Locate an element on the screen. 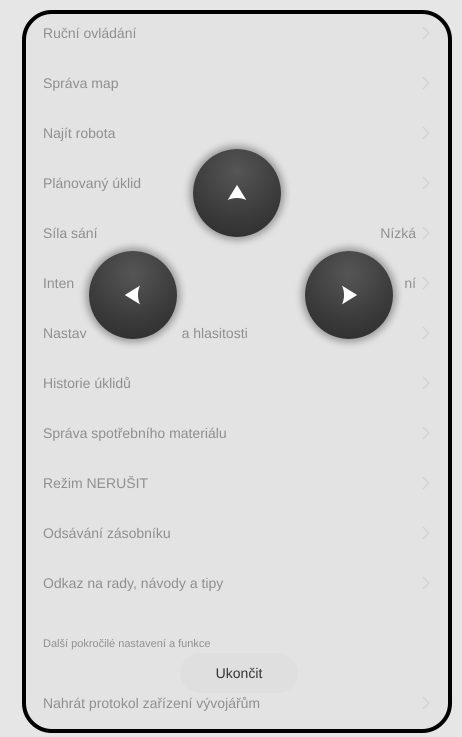  menu-item-label: Správa spotřebního materiálu is located at coordinates (135, 433).